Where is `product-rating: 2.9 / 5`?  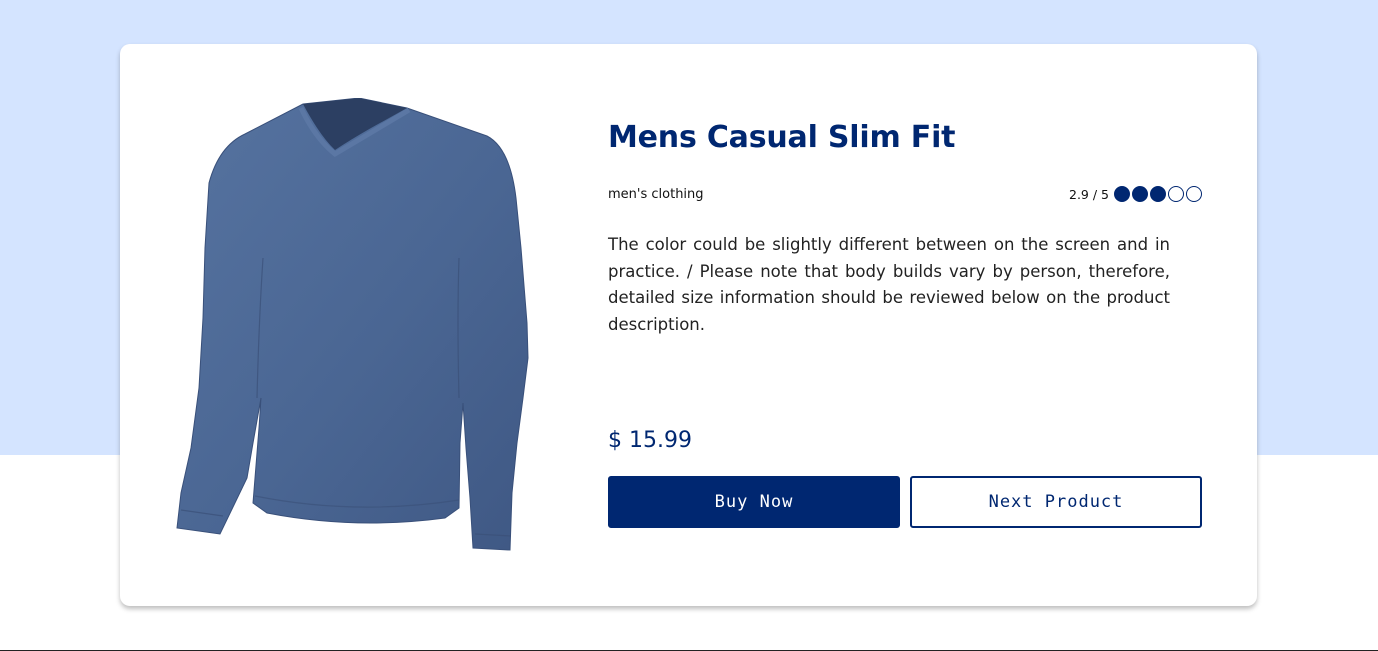
product-rating: 2.9 / 5 is located at coordinates (1135, 194).